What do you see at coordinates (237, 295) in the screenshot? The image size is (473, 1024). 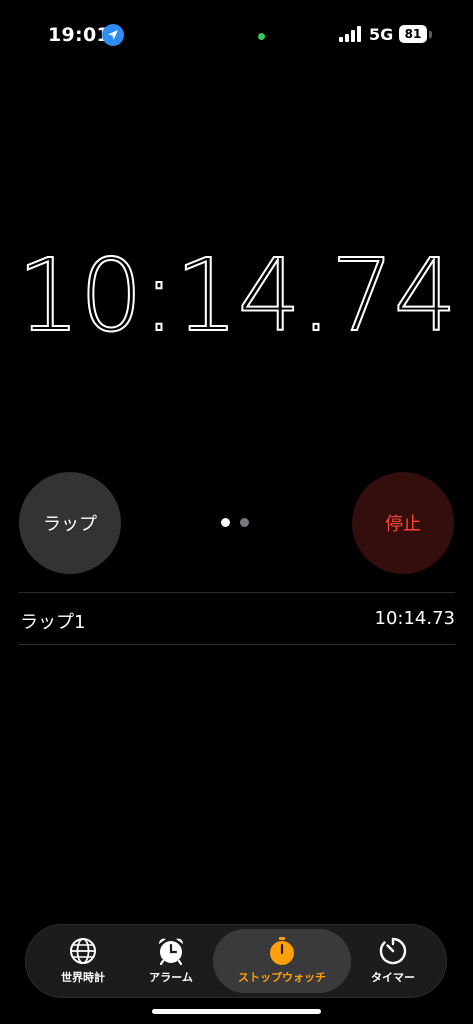 I see `elapsed-time-display: 10:14.74` at bounding box center [237, 295].